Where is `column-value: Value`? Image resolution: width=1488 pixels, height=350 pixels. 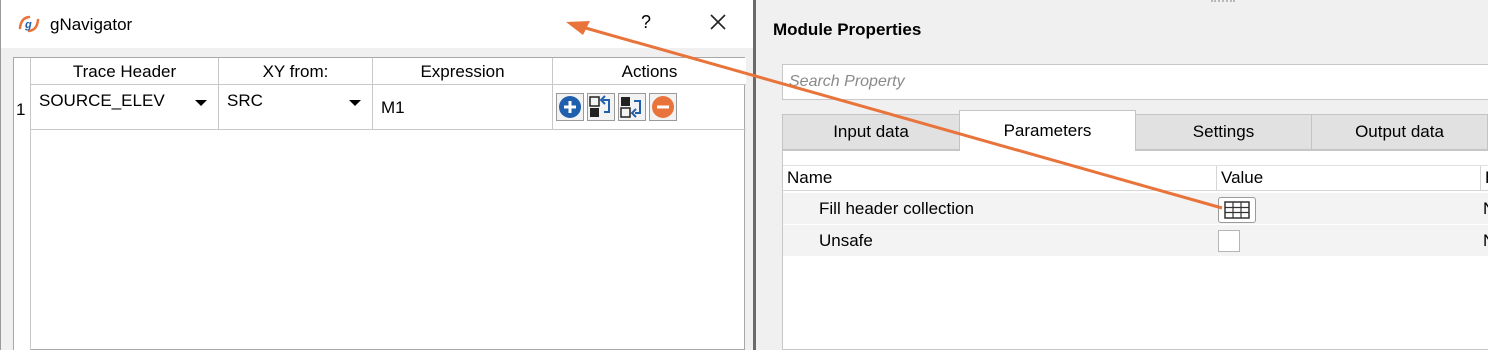 column-value: Value is located at coordinates (1349, 178).